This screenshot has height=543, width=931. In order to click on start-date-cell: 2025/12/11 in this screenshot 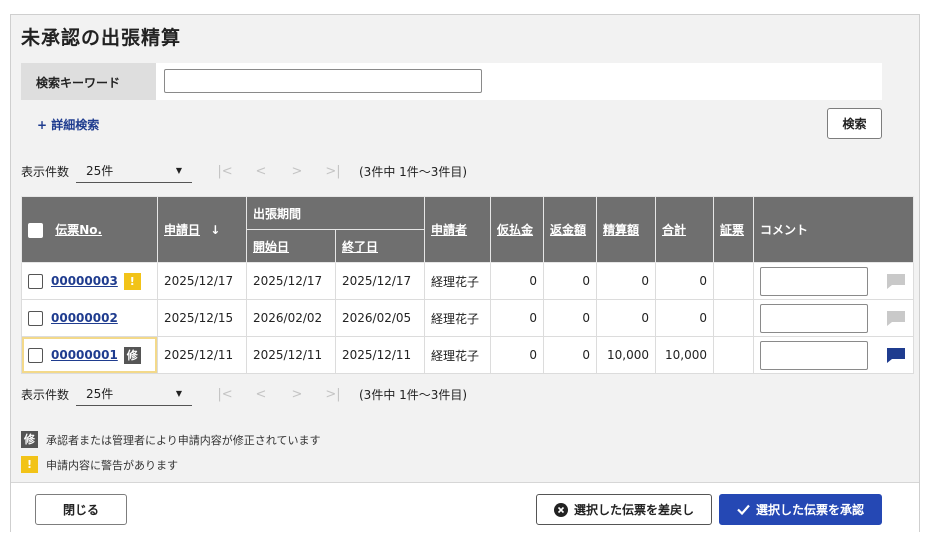, I will do `click(291, 355)`.